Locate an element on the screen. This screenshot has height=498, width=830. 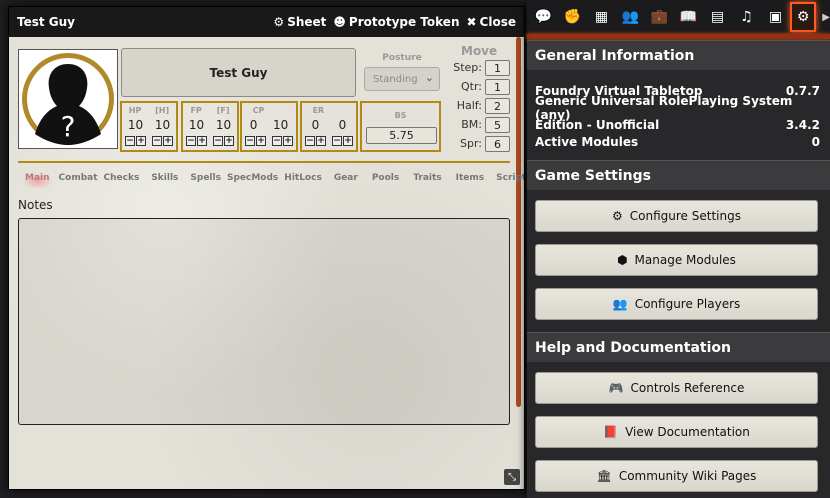
sidebar-tab-playlists: ♫ is located at coordinates (746, 17).